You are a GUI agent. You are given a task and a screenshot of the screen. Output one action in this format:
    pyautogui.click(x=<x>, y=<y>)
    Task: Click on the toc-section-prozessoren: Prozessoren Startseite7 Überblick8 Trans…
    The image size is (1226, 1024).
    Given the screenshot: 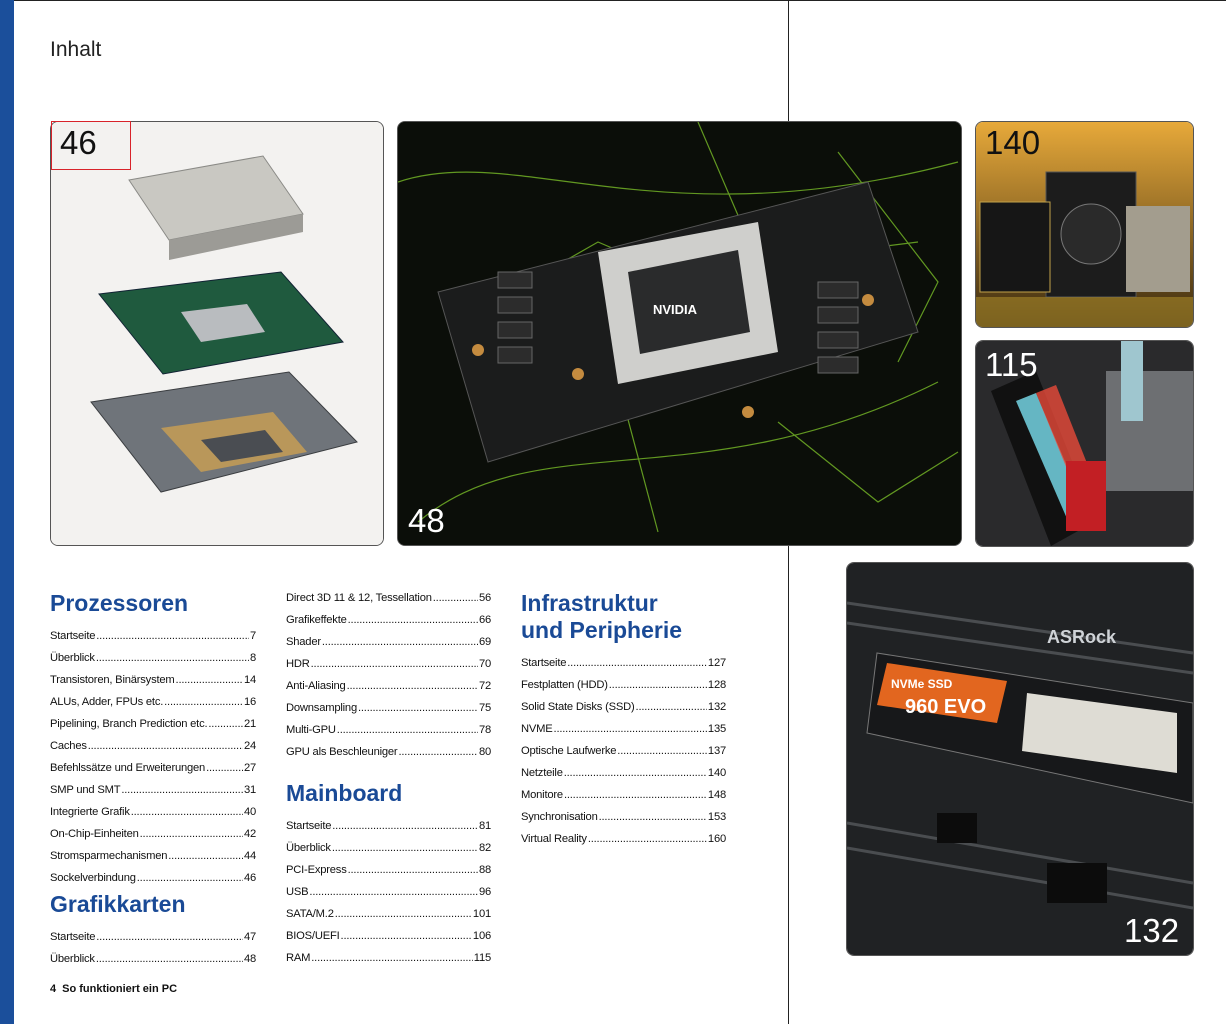 What is the action you would take?
    pyautogui.click(x=153, y=739)
    